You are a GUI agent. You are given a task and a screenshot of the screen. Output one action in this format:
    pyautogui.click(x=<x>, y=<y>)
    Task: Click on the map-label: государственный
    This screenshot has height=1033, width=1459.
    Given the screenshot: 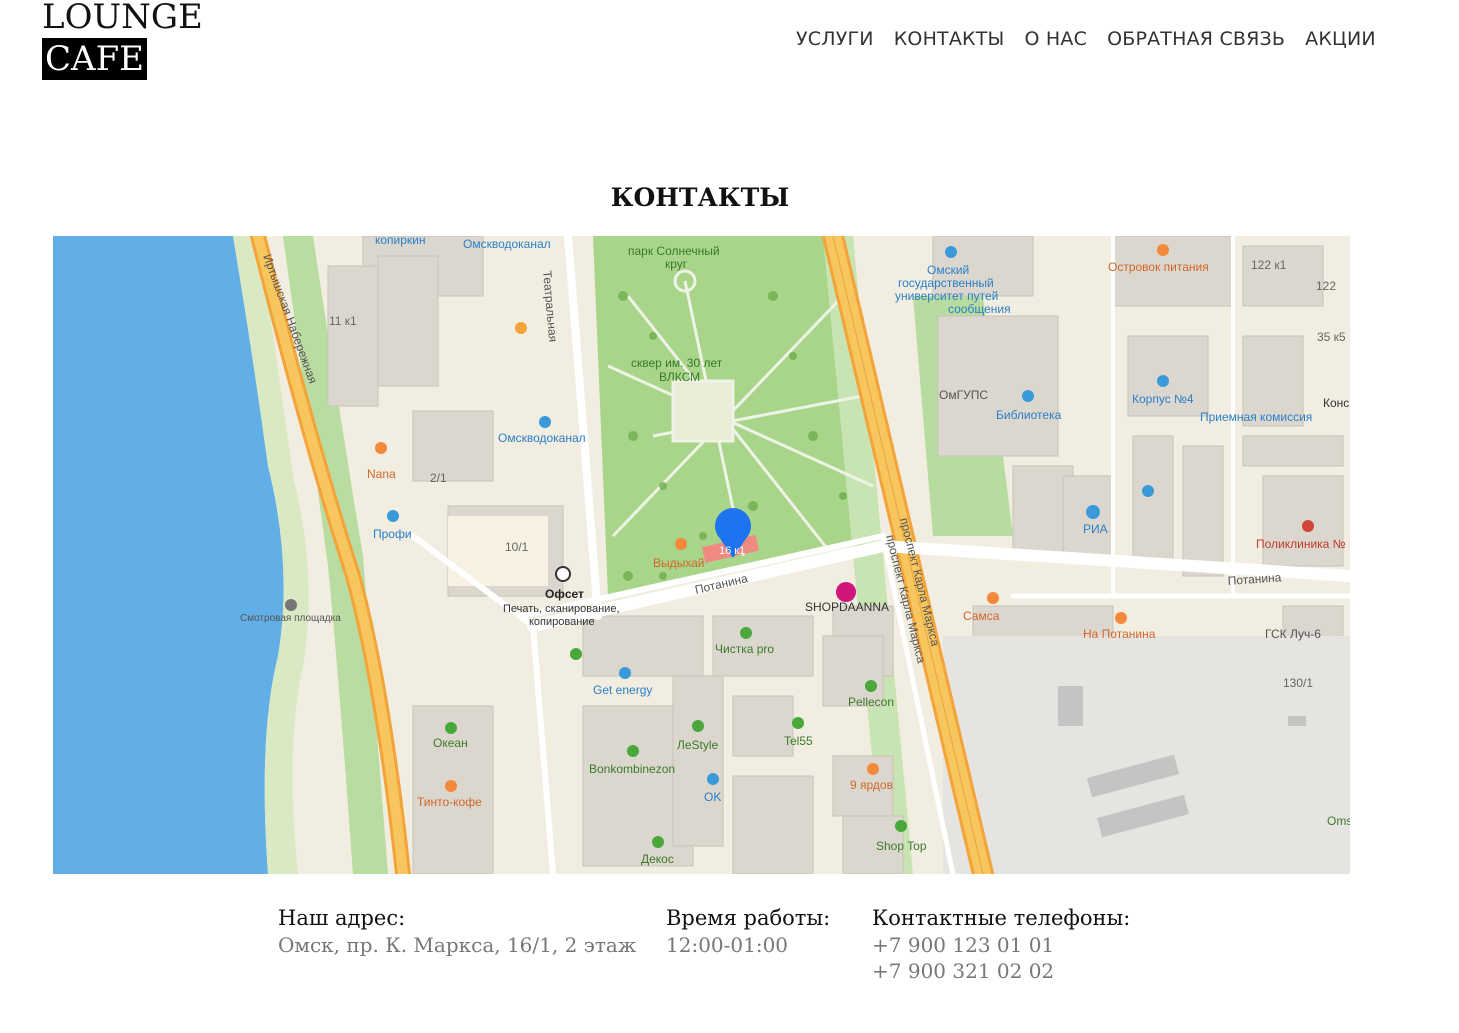 What is the action you would take?
    pyautogui.click(x=946, y=283)
    